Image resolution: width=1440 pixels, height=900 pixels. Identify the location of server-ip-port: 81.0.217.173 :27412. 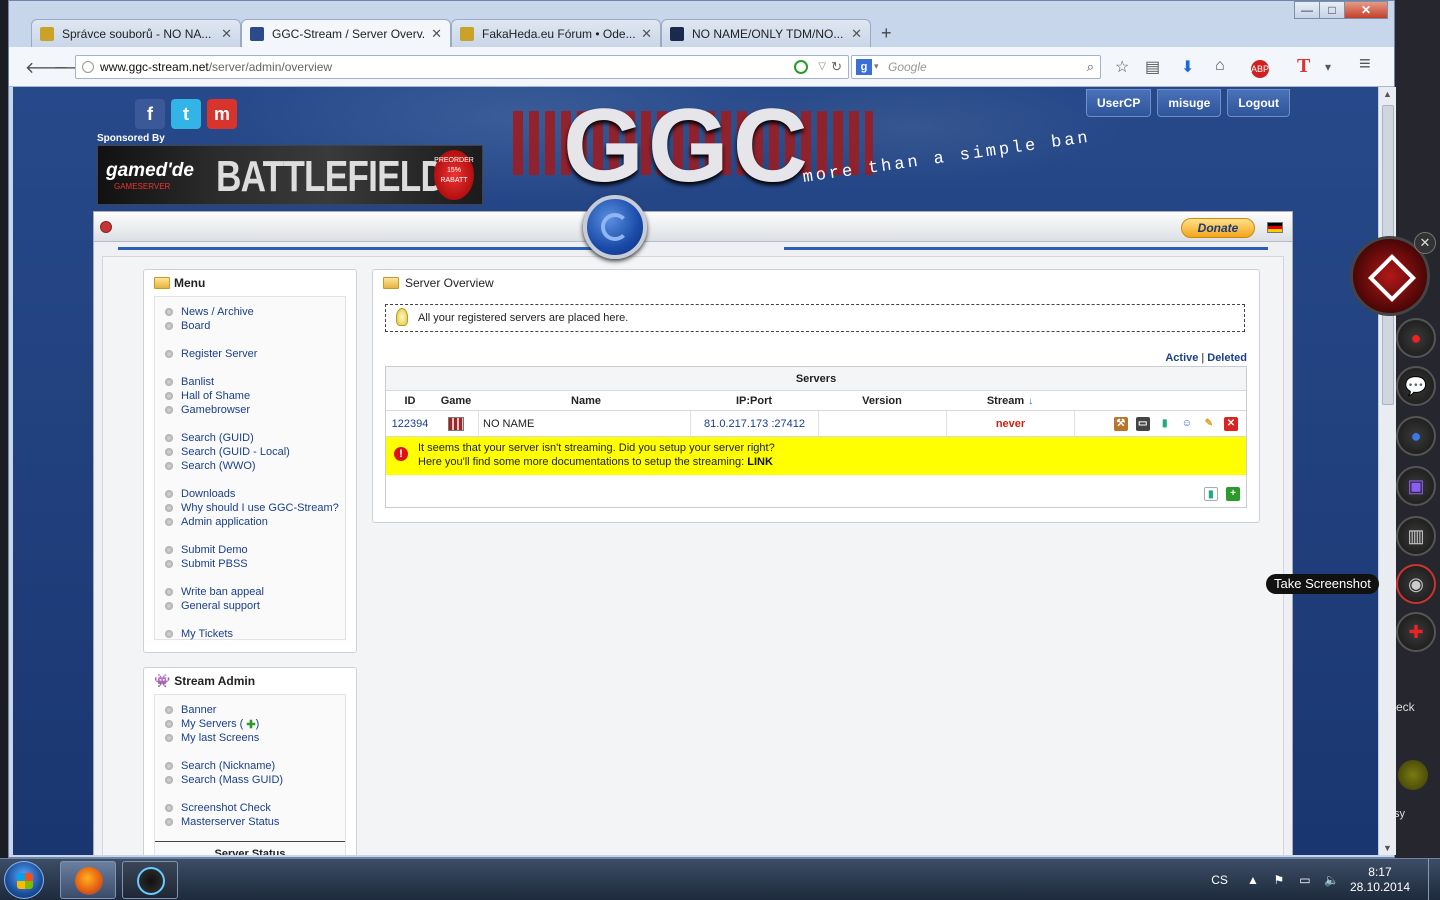
(754, 423).